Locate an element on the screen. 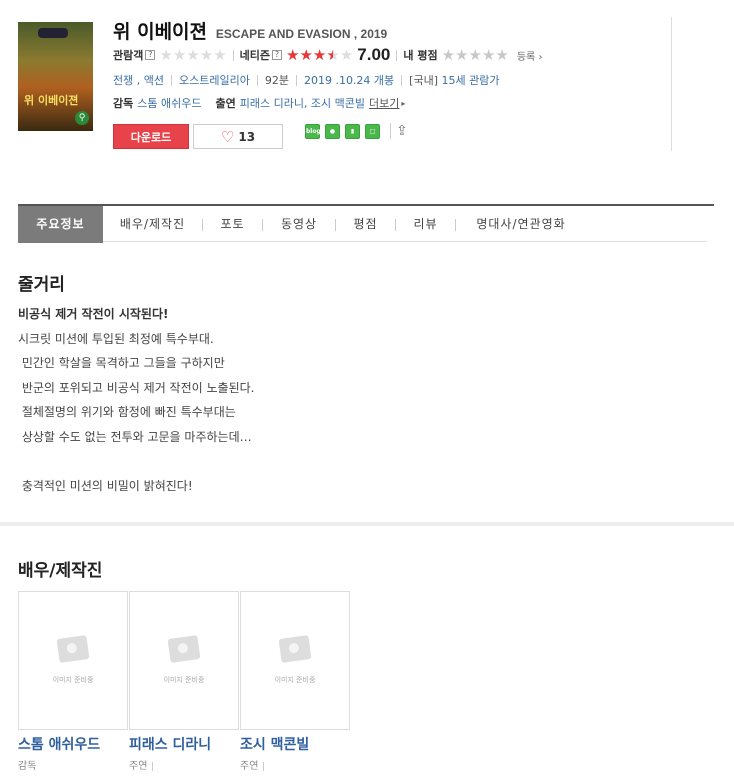 The image size is (734, 783). cast-card: 이미지 준비중 피래스 디라니 주연 is located at coordinates (184, 681).